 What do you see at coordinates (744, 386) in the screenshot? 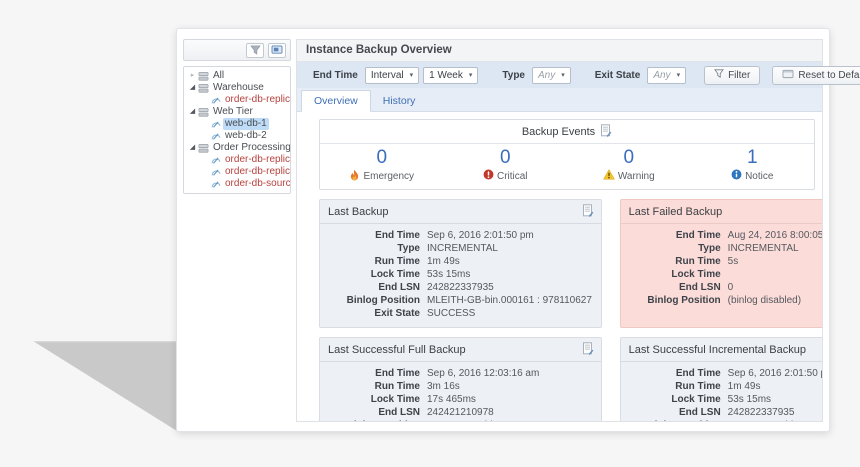
I see `detail-value: 1m 49s` at bounding box center [744, 386].